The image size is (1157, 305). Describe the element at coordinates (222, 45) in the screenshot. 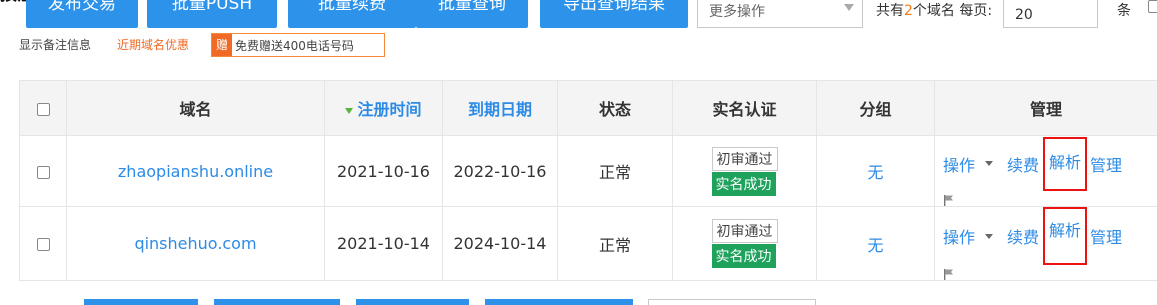

I see `gift-badge-icon: 赠` at that location.